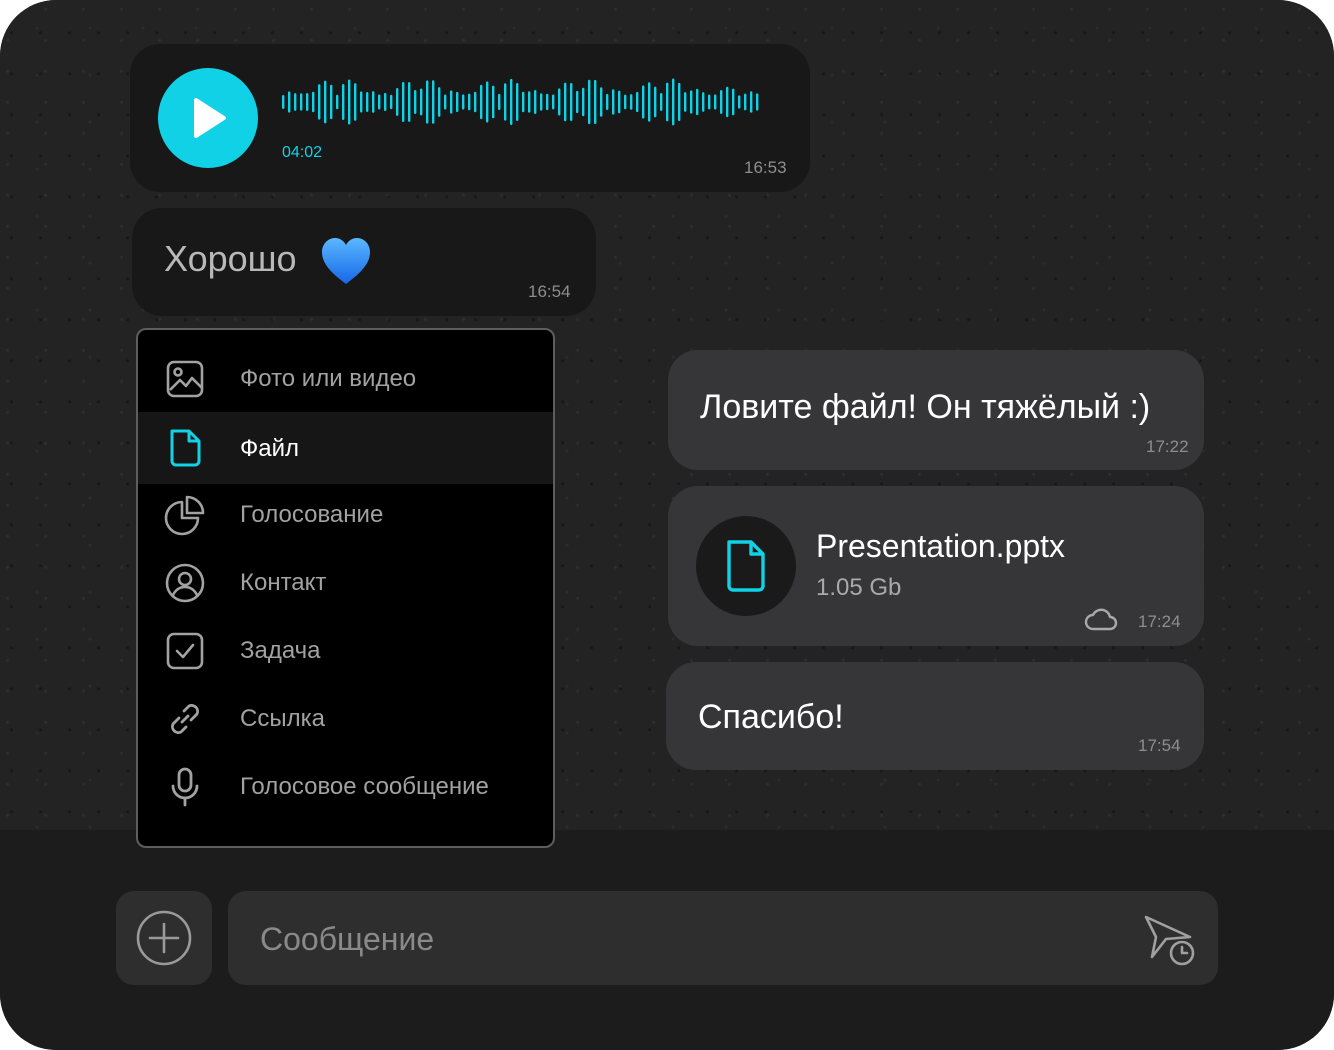 The image size is (1334, 1050). What do you see at coordinates (935, 716) in the screenshot?
I see `outgoing-message-bubble: Спасибо! 17:54` at bounding box center [935, 716].